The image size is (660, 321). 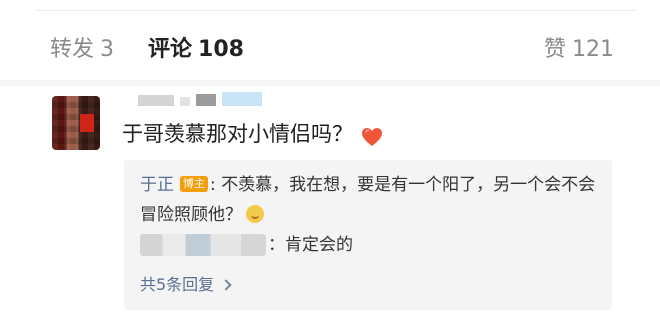 I want to click on like-tab: 赞 121, so click(x=579, y=50).